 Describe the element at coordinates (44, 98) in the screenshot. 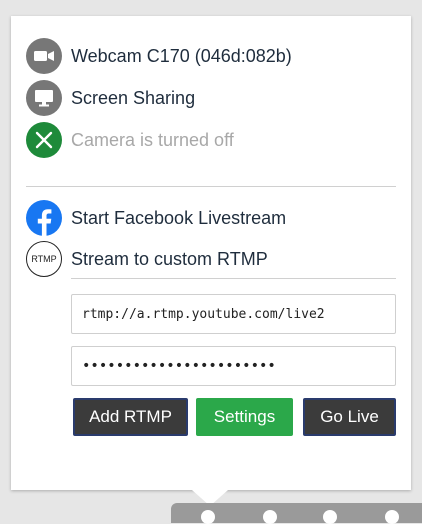

I see `monitor-icon` at that location.